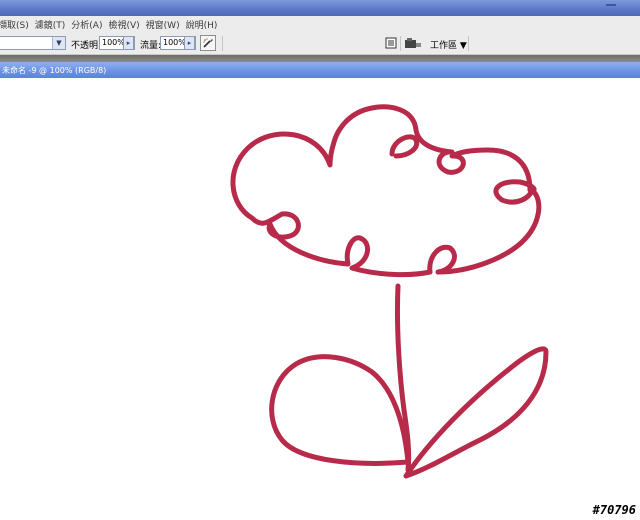  What do you see at coordinates (189, 43) in the screenshot?
I see `flow-slider-arrow-icon: ▸` at bounding box center [189, 43].